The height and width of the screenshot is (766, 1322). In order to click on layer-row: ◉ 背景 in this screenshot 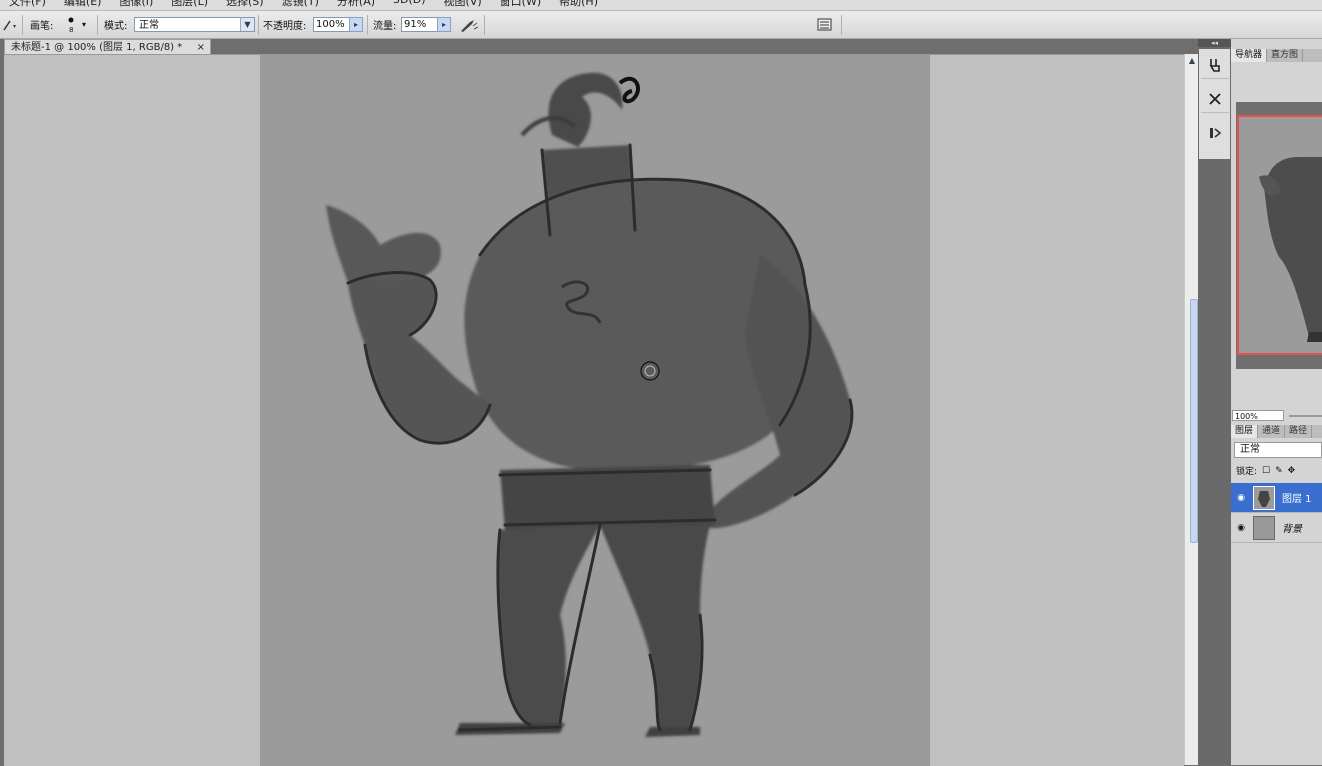, I will do `click(1276, 528)`.